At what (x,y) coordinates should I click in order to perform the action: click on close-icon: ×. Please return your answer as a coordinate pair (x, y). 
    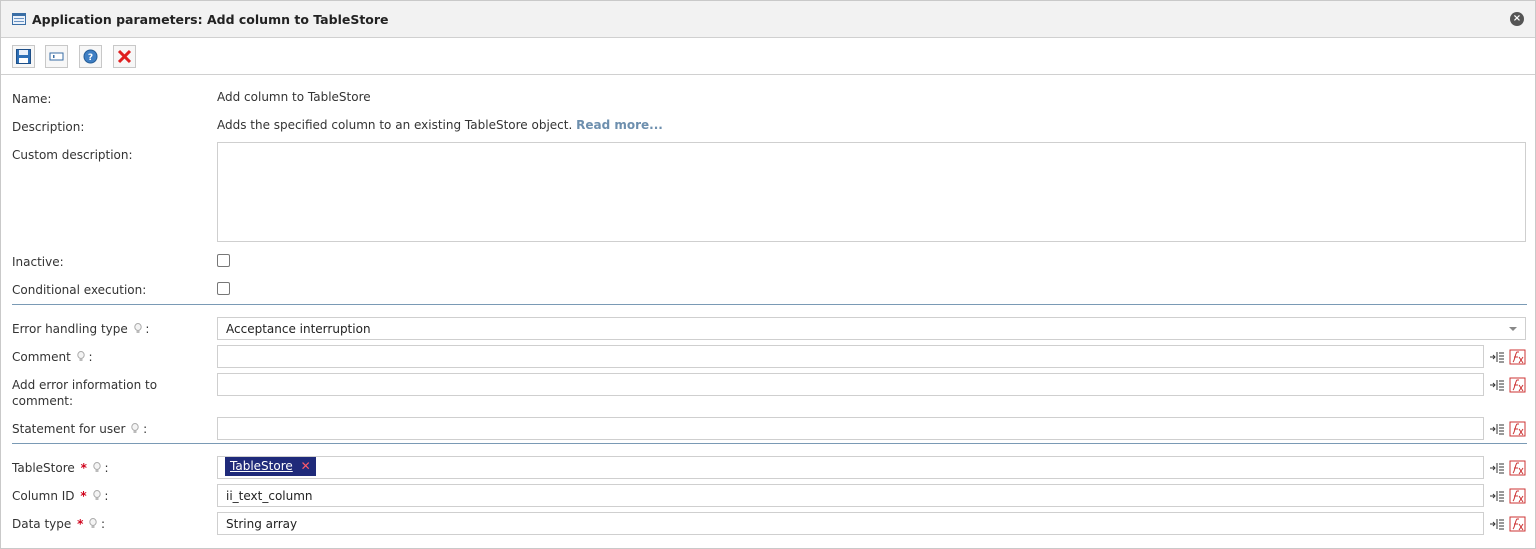
    Looking at the image, I should click on (1517, 19).